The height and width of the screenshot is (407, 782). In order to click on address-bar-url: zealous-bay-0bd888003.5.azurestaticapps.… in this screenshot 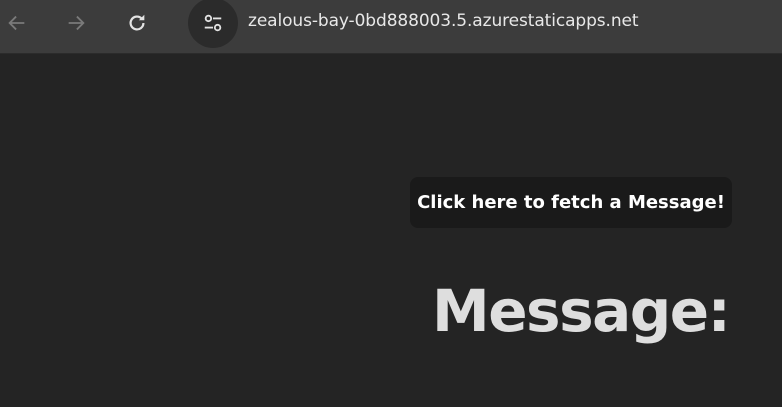, I will do `click(443, 21)`.